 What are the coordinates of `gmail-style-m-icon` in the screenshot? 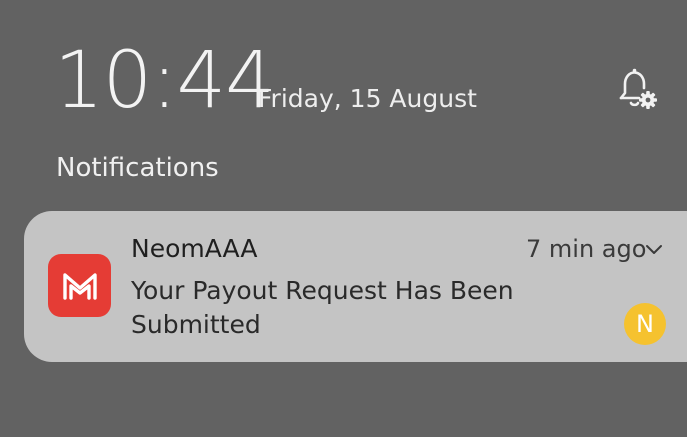 It's located at (79, 286).